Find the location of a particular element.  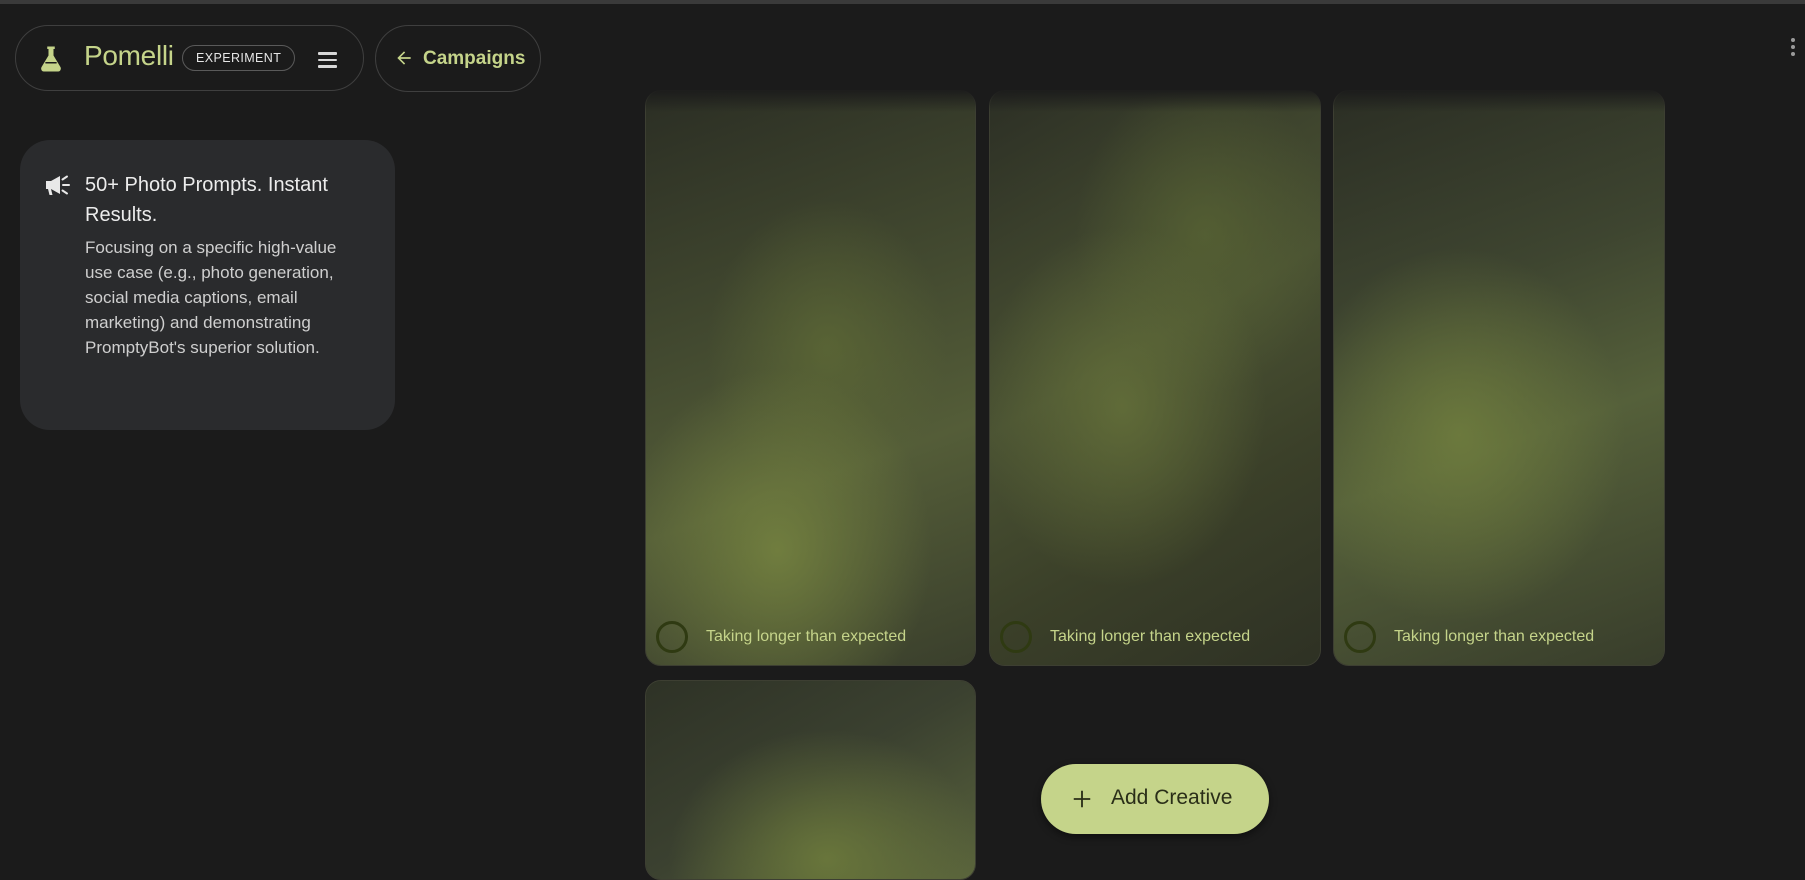

add-creative-button: Add Creative is located at coordinates (1155, 799).